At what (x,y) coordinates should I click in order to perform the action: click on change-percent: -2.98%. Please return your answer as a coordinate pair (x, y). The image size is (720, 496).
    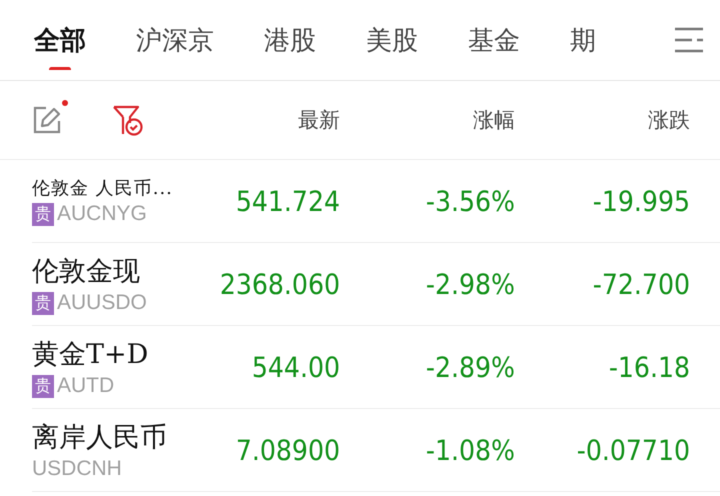
    Looking at the image, I should click on (469, 284).